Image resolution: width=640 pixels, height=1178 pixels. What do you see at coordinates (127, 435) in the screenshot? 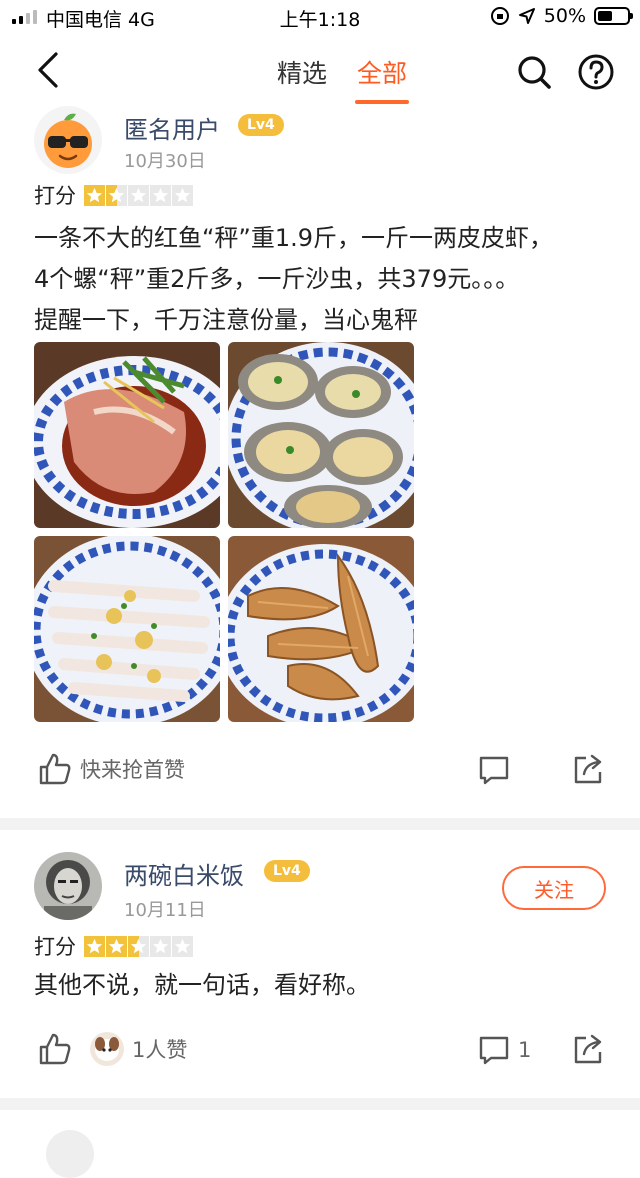
I see `photo-steamed-fish` at bounding box center [127, 435].